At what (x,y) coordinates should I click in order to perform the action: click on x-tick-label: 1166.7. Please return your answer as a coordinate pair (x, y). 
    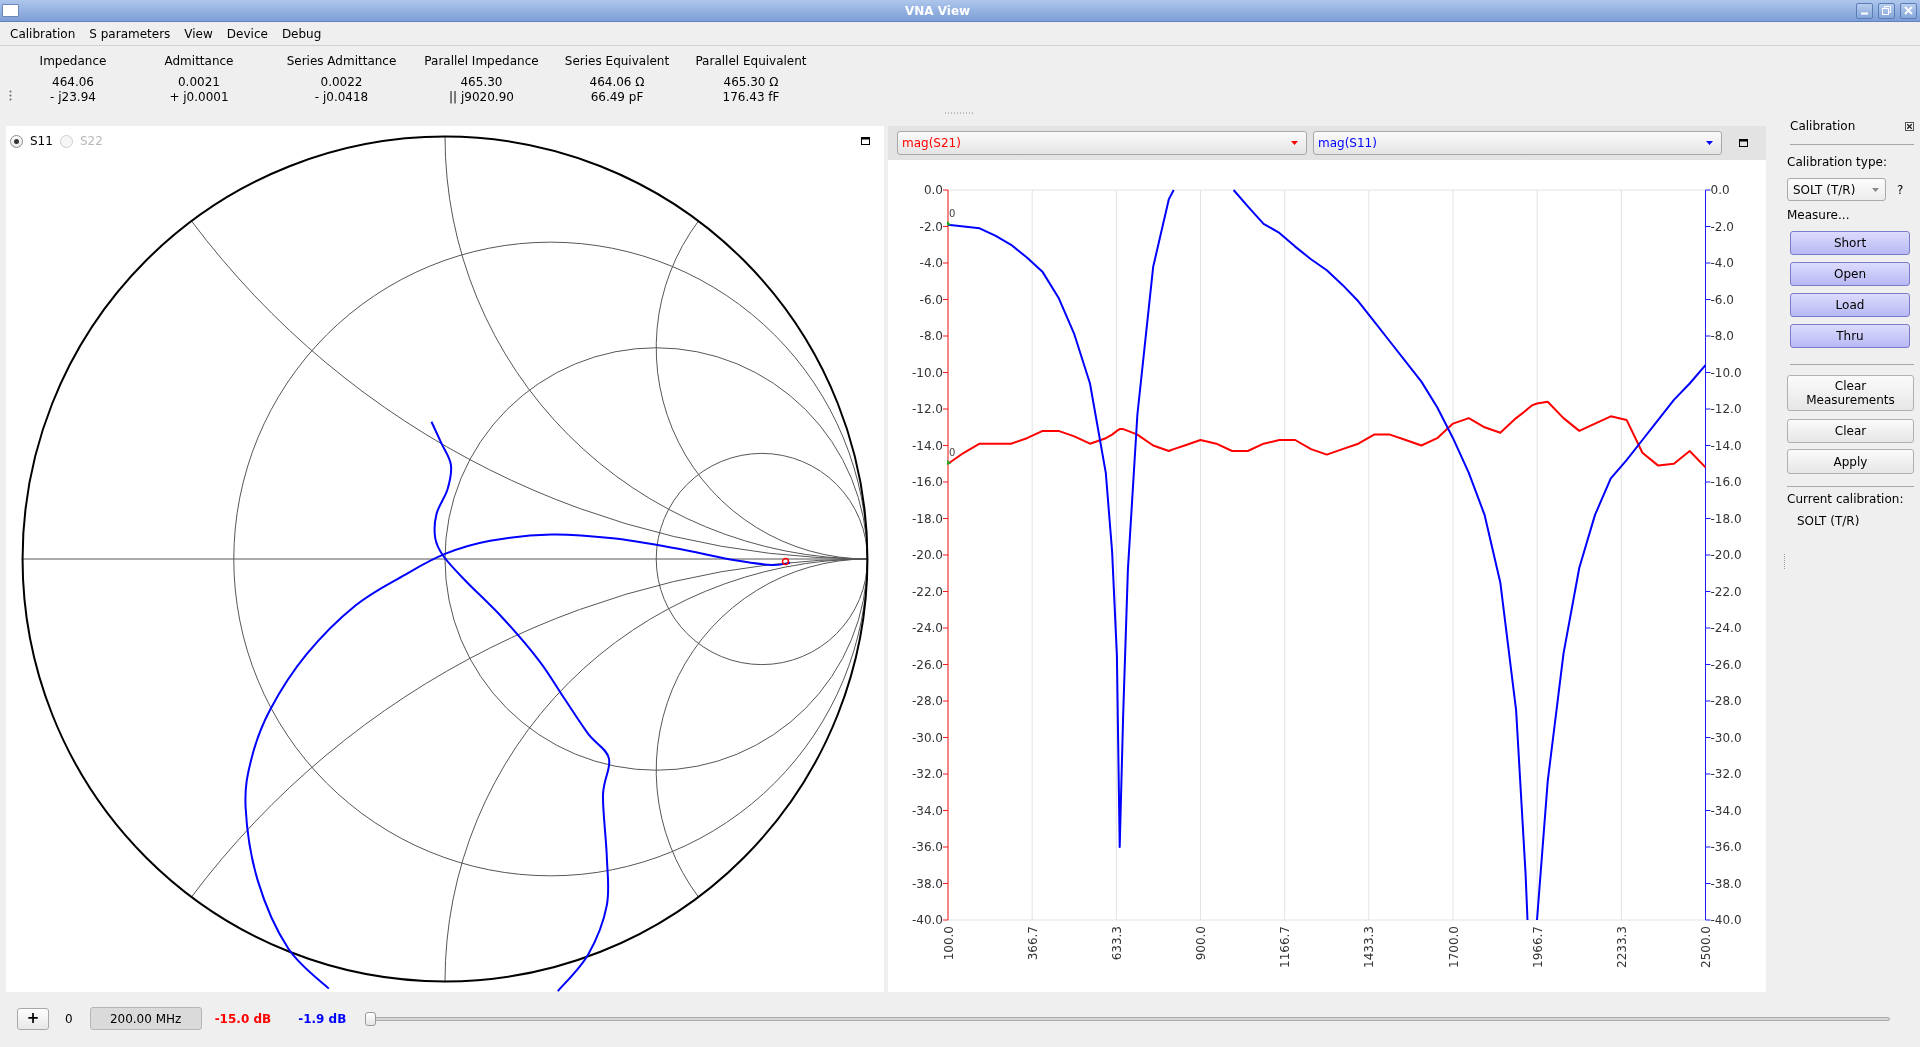
    Looking at the image, I should click on (1285, 947).